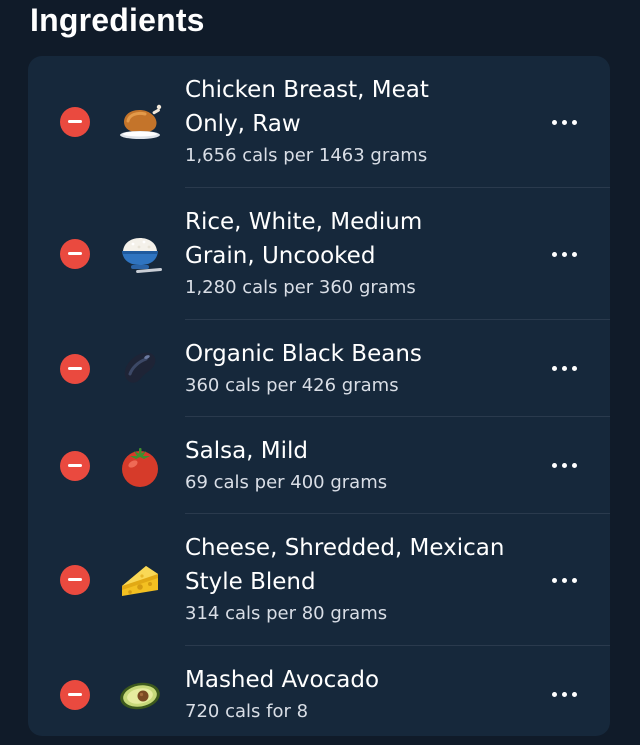 The height and width of the screenshot is (745, 640). I want to click on ingredient-name: Salsa, Mild, so click(247, 451).